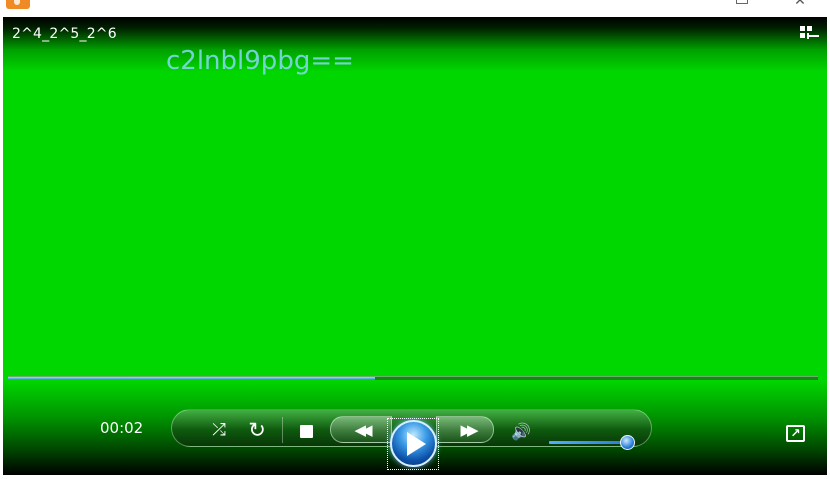 This screenshot has height=479, width=830. What do you see at coordinates (741, 4) in the screenshot?
I see `maximize-button` at bounding box center [741, 4].